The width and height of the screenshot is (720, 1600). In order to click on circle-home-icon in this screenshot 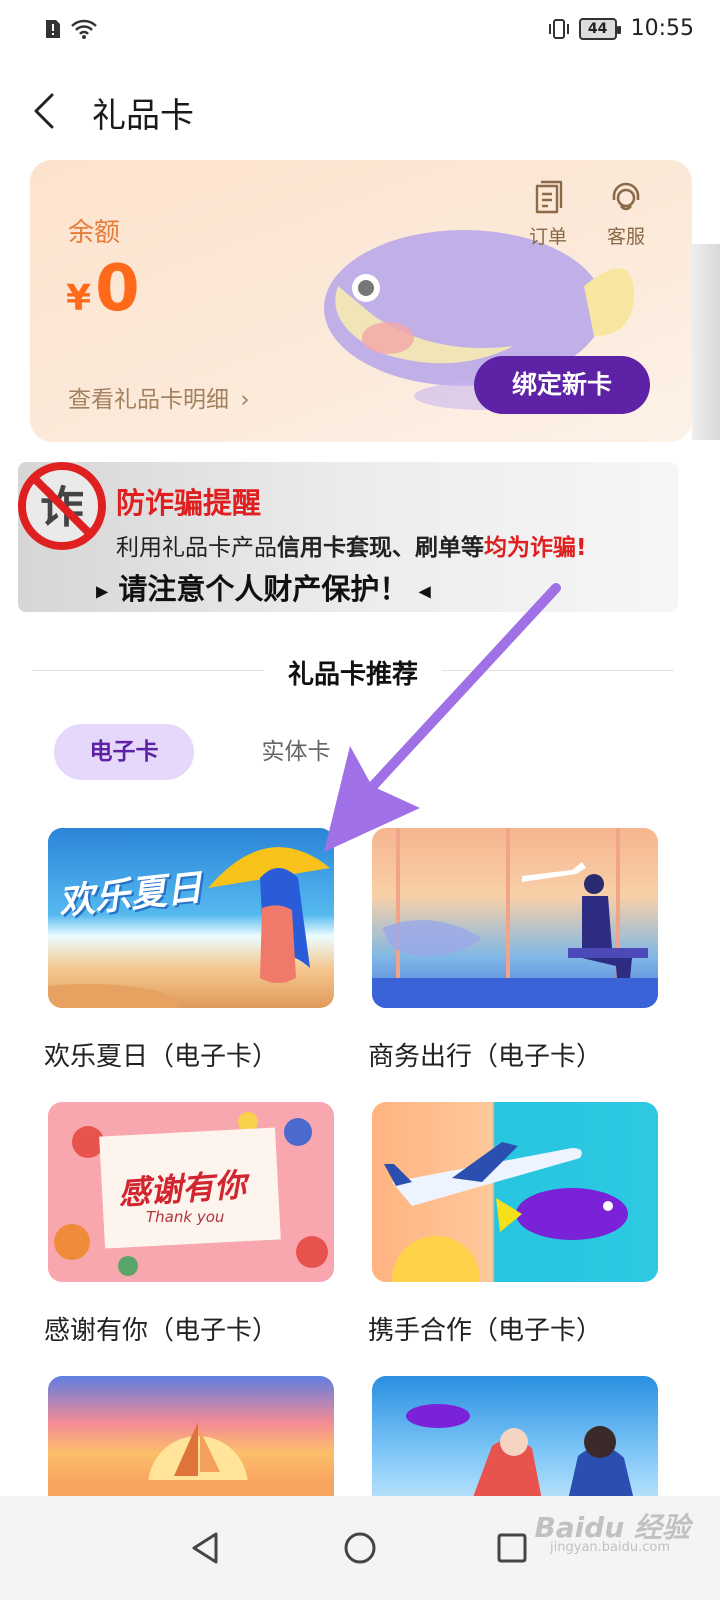, I will do `click(360, 1548)`.